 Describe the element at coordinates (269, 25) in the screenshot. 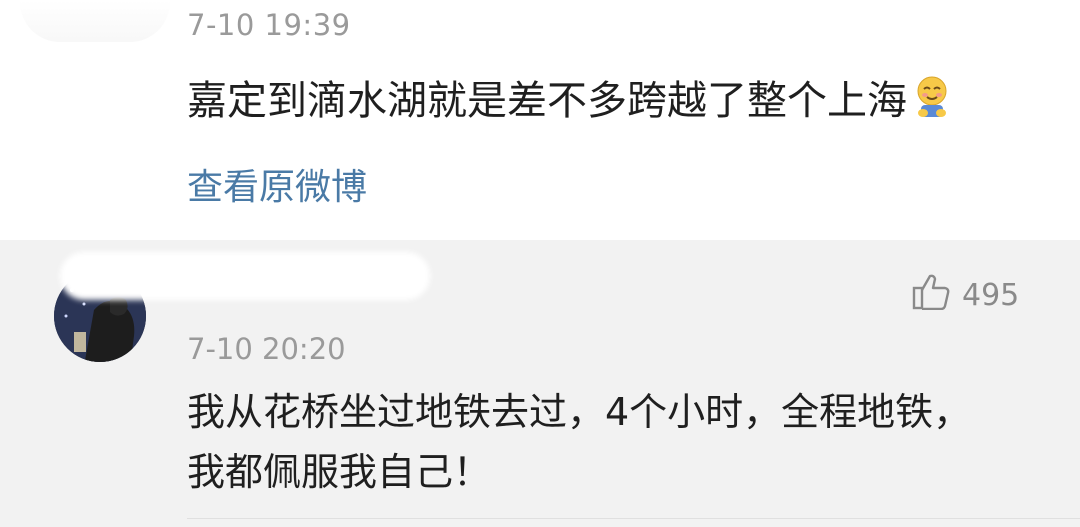

I see `post-timestamp: 7-10 19:39` at that location.